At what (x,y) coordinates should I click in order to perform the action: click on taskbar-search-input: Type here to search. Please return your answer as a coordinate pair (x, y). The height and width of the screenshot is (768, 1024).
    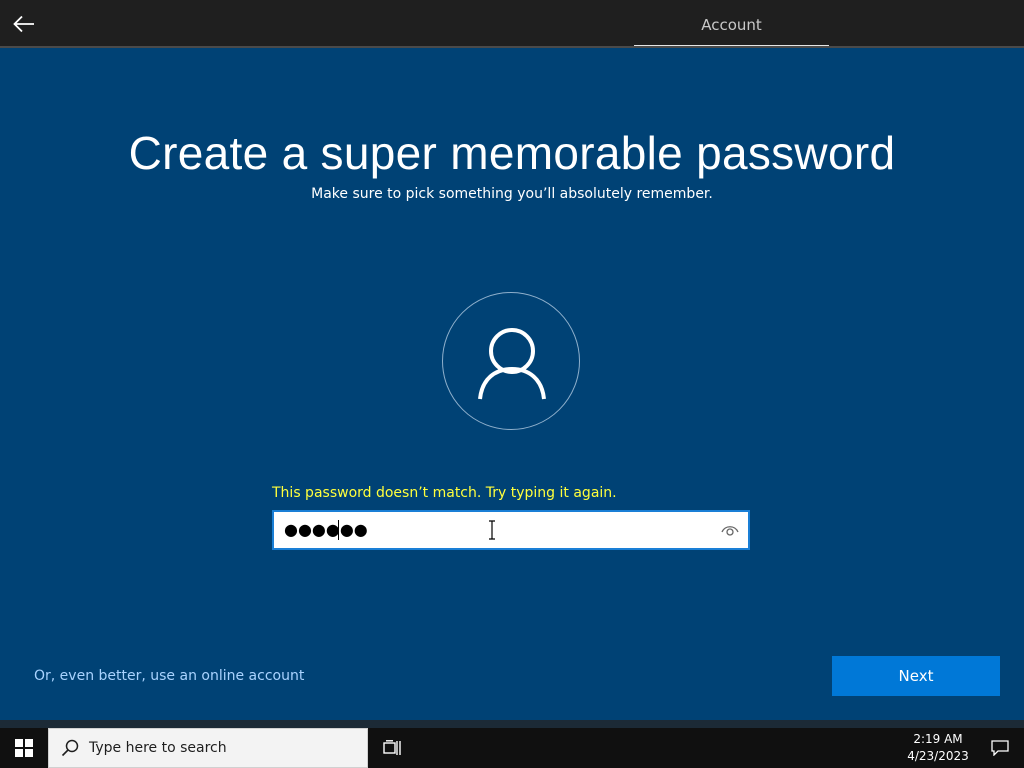
    Looking at the image, I should click on (208, 748).